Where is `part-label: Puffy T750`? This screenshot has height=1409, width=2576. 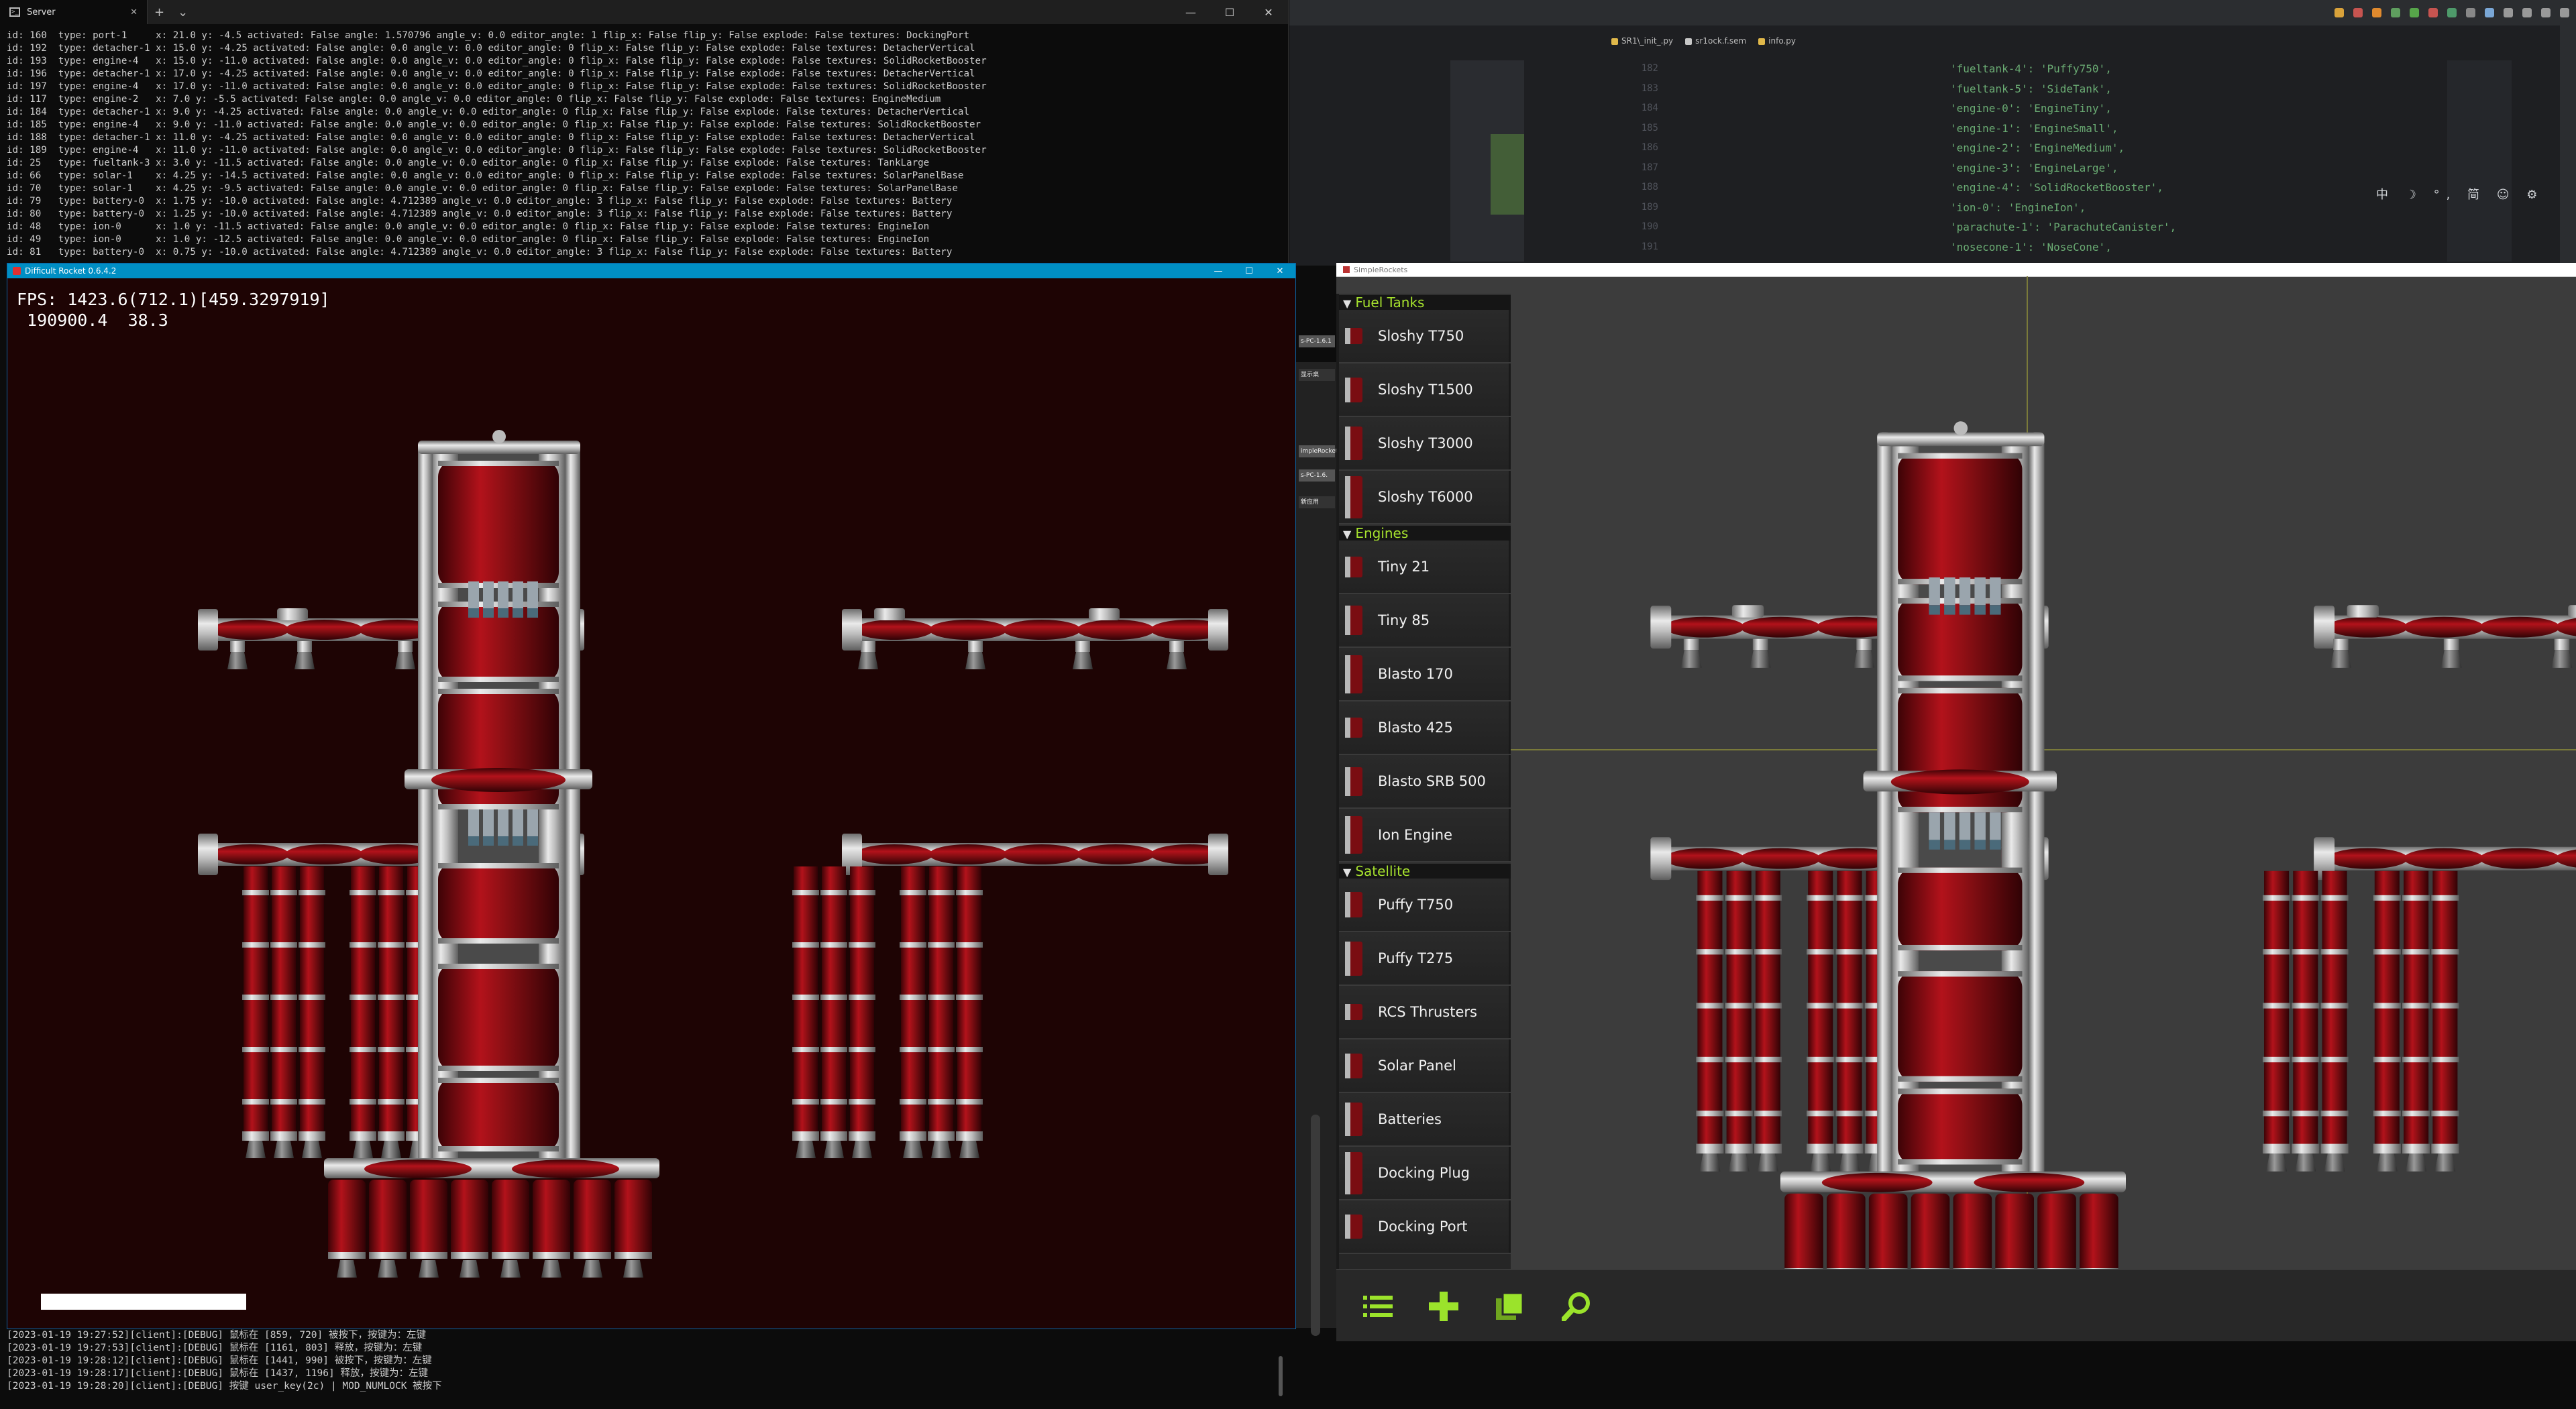 part-label: Puffy T750 is located at coordinates (1416, 905).